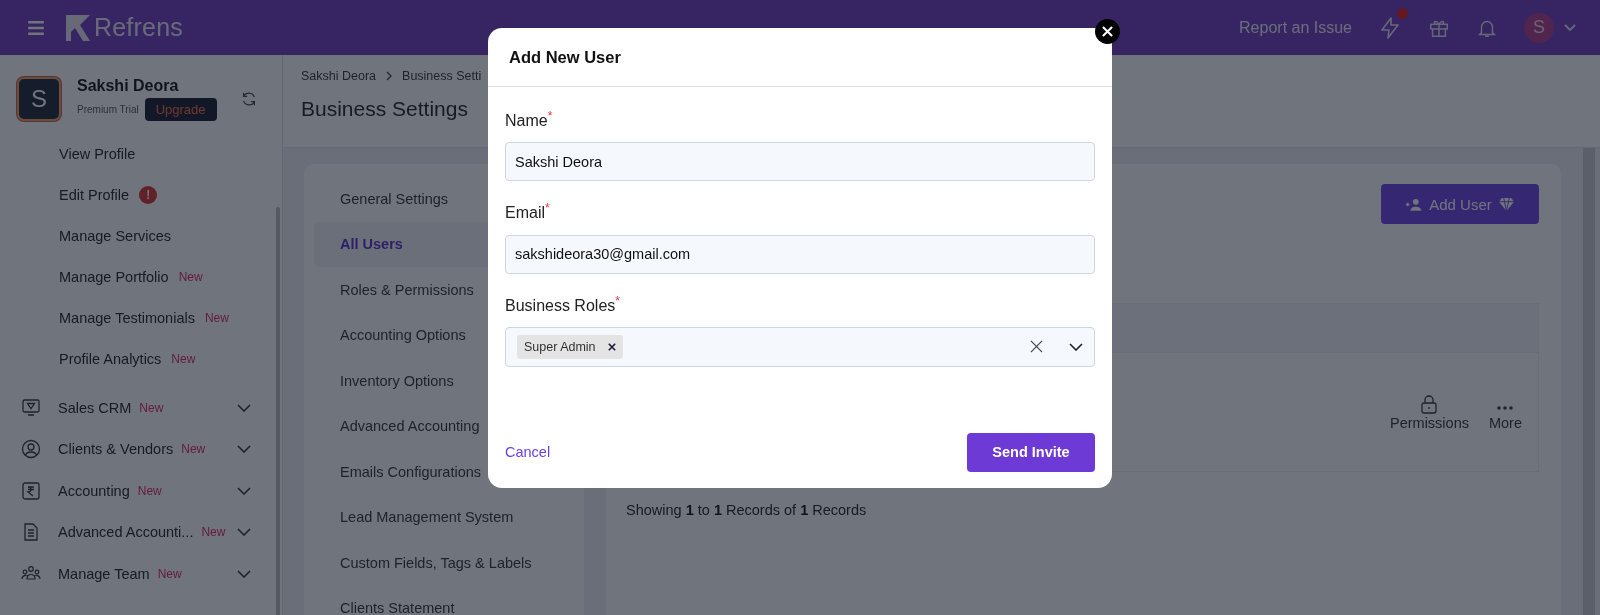 The height and width of the screenshot is (615, 1600). I want to click on breadcrumb-link: Business Setti, so click(442, 76).